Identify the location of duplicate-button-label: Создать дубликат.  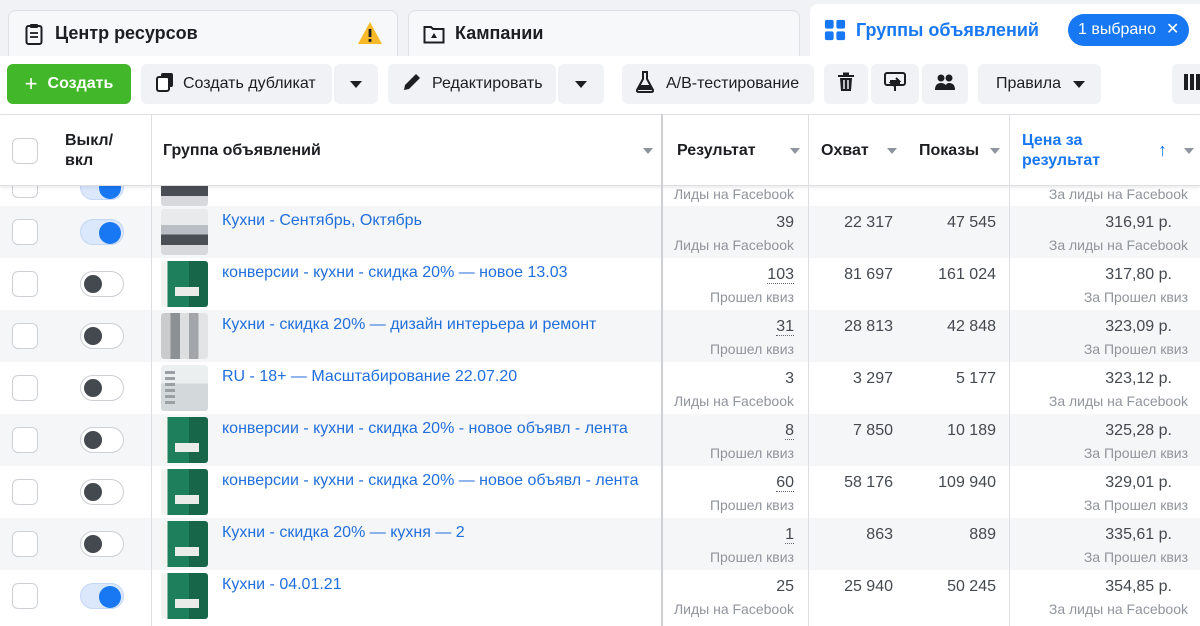
(249, 83).